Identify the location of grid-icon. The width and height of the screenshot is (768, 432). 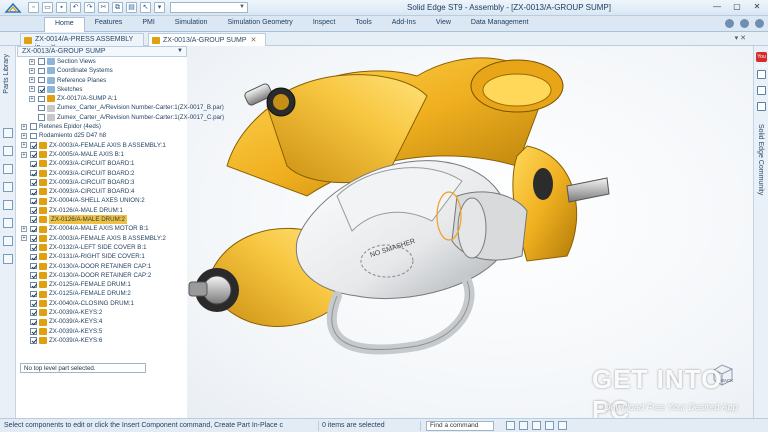
(8, 241).